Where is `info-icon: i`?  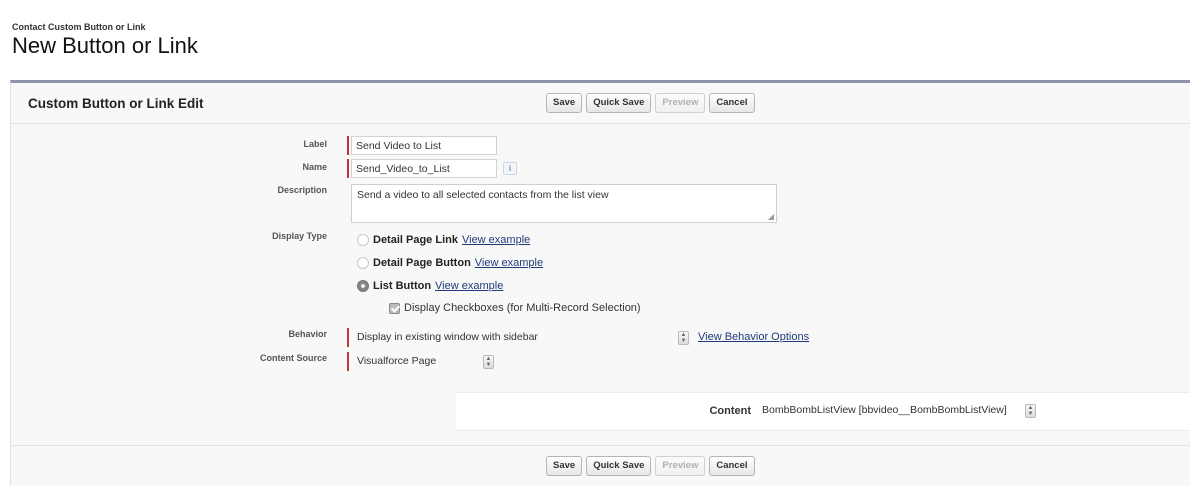 info-icon: i is located at coordinates (510, 168).